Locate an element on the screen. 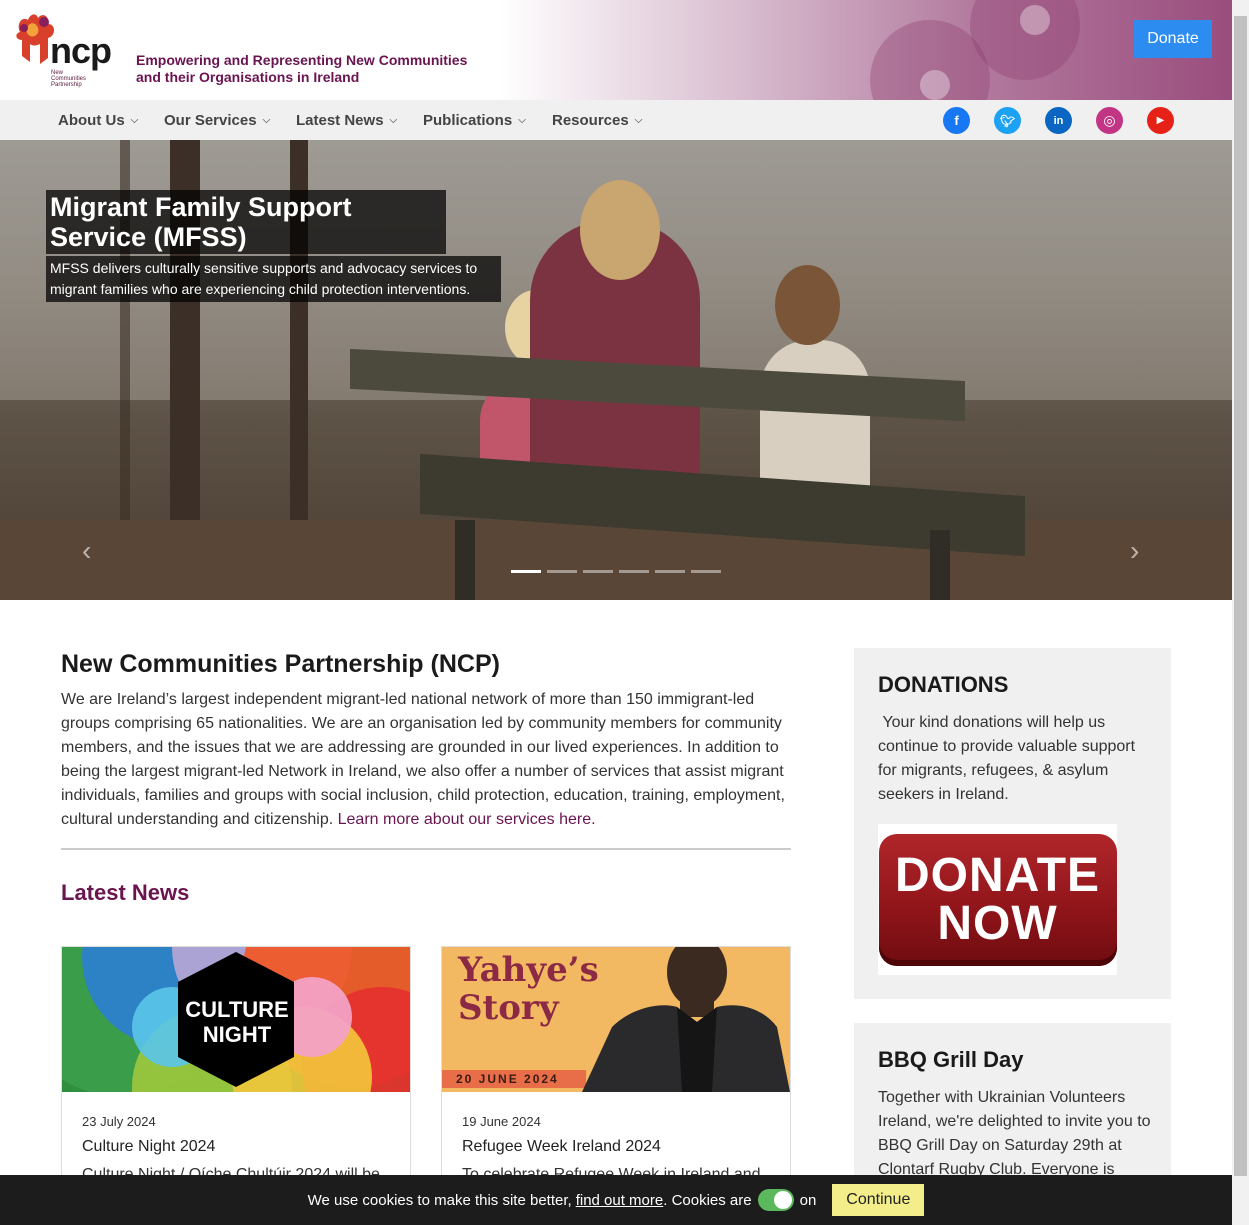 The height and width of the screenshot is (1225, 1249). nav-label: Resources is located at coordinates (590, 120).